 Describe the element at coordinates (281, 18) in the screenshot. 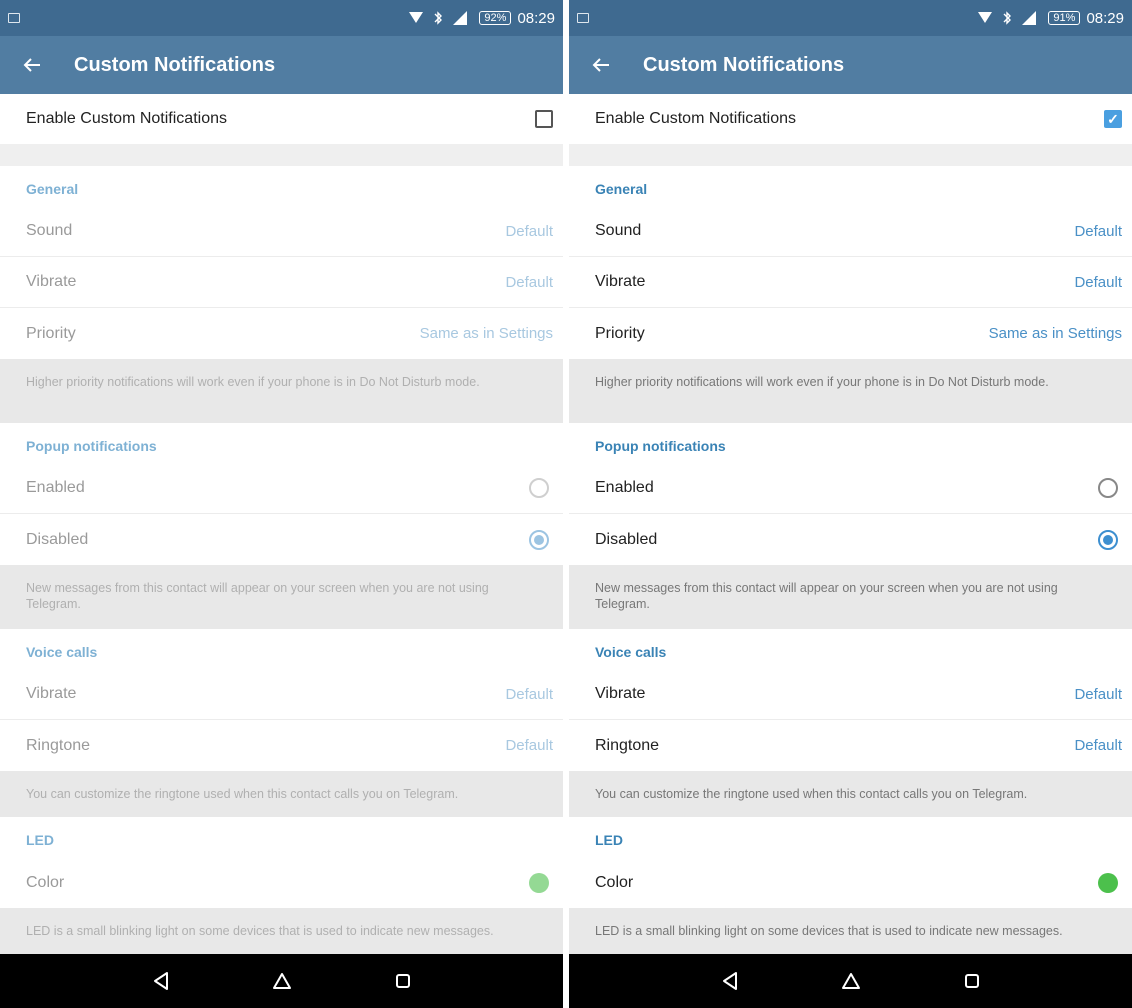

I see `status-bar: 92% 08:29` at that location.